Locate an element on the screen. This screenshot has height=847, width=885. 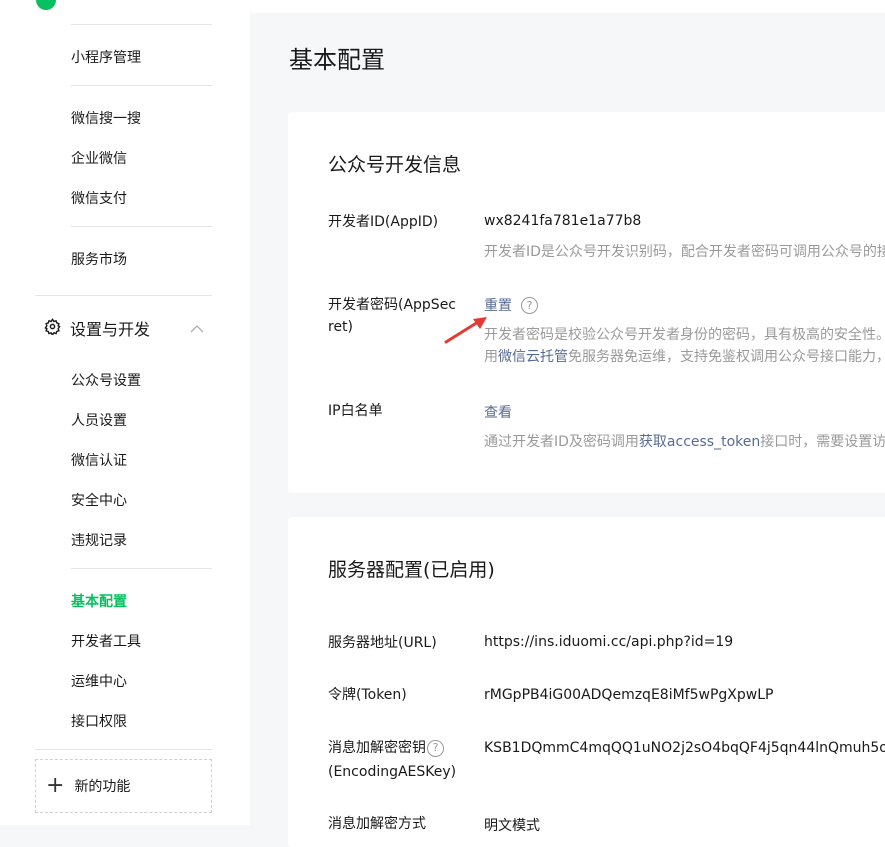
sidebar-item-security-center: 安全中心 is located at coordinates (99, 500).